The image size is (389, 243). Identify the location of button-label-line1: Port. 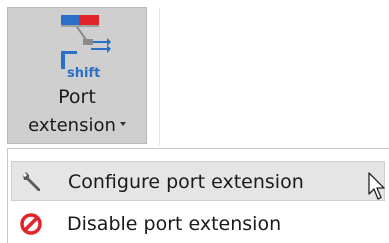
(77, 97).